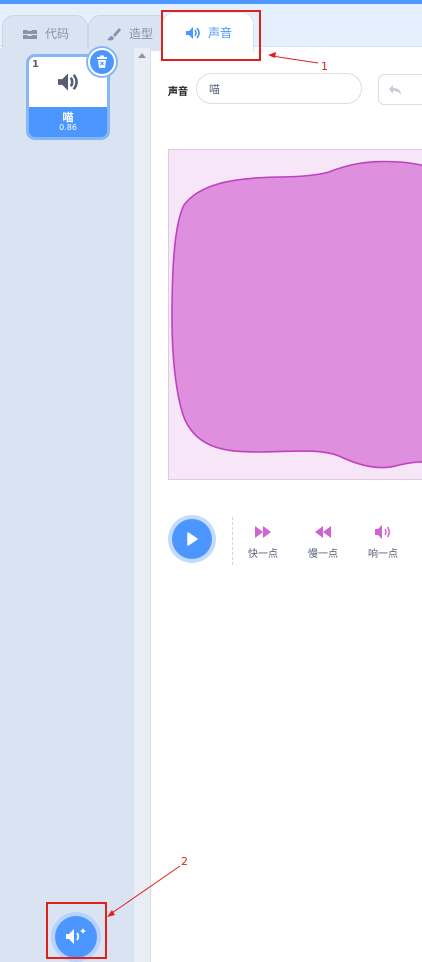 This screenshot has width=422, height=962. What do you see at coordinates (184, 861) in the screenshot?
I see `annotation-label-2: 2` at bounding box center [184, 861].